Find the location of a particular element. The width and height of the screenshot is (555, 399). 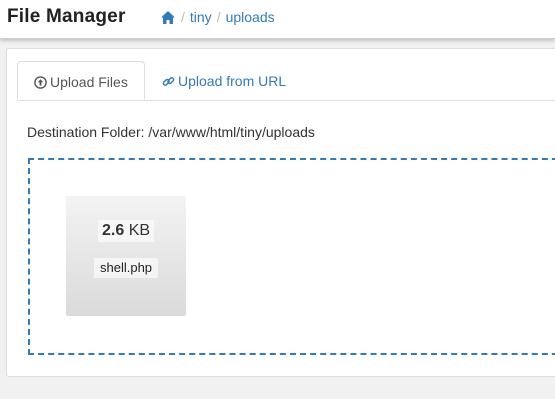

file-size-unit: KB is located at coordinates (139, 230).